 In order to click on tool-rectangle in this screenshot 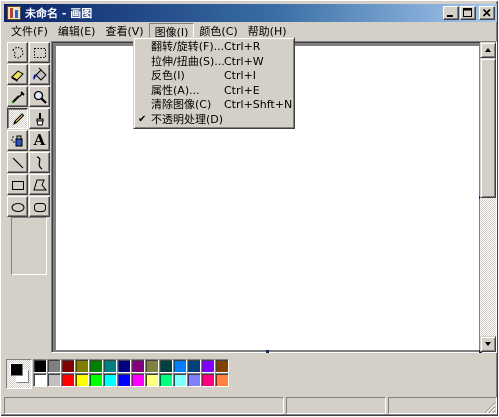, I will do `click(17, 184)`.